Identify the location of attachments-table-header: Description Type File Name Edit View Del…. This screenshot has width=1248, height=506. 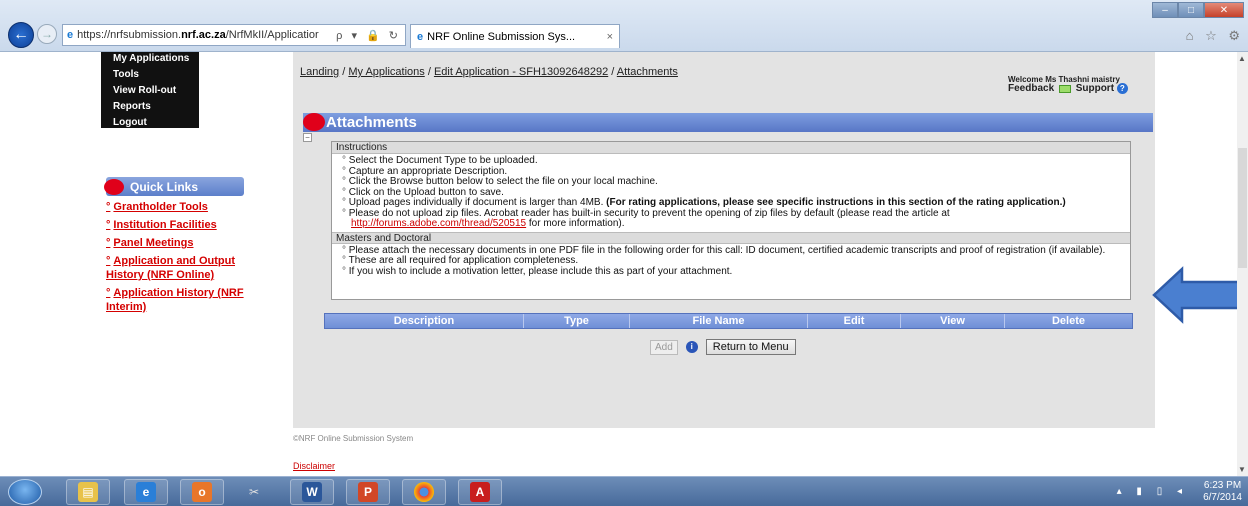
(728, 321).